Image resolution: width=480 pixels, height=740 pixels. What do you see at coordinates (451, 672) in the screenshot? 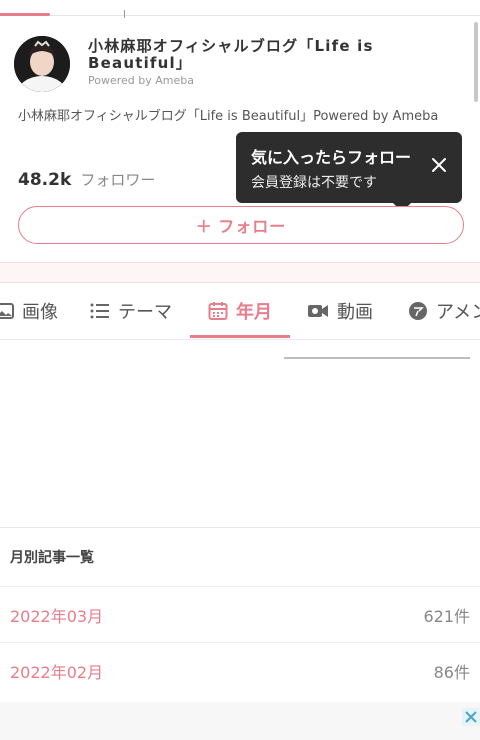
I see `archive-count: 86件` at bounding box center [451, 672].